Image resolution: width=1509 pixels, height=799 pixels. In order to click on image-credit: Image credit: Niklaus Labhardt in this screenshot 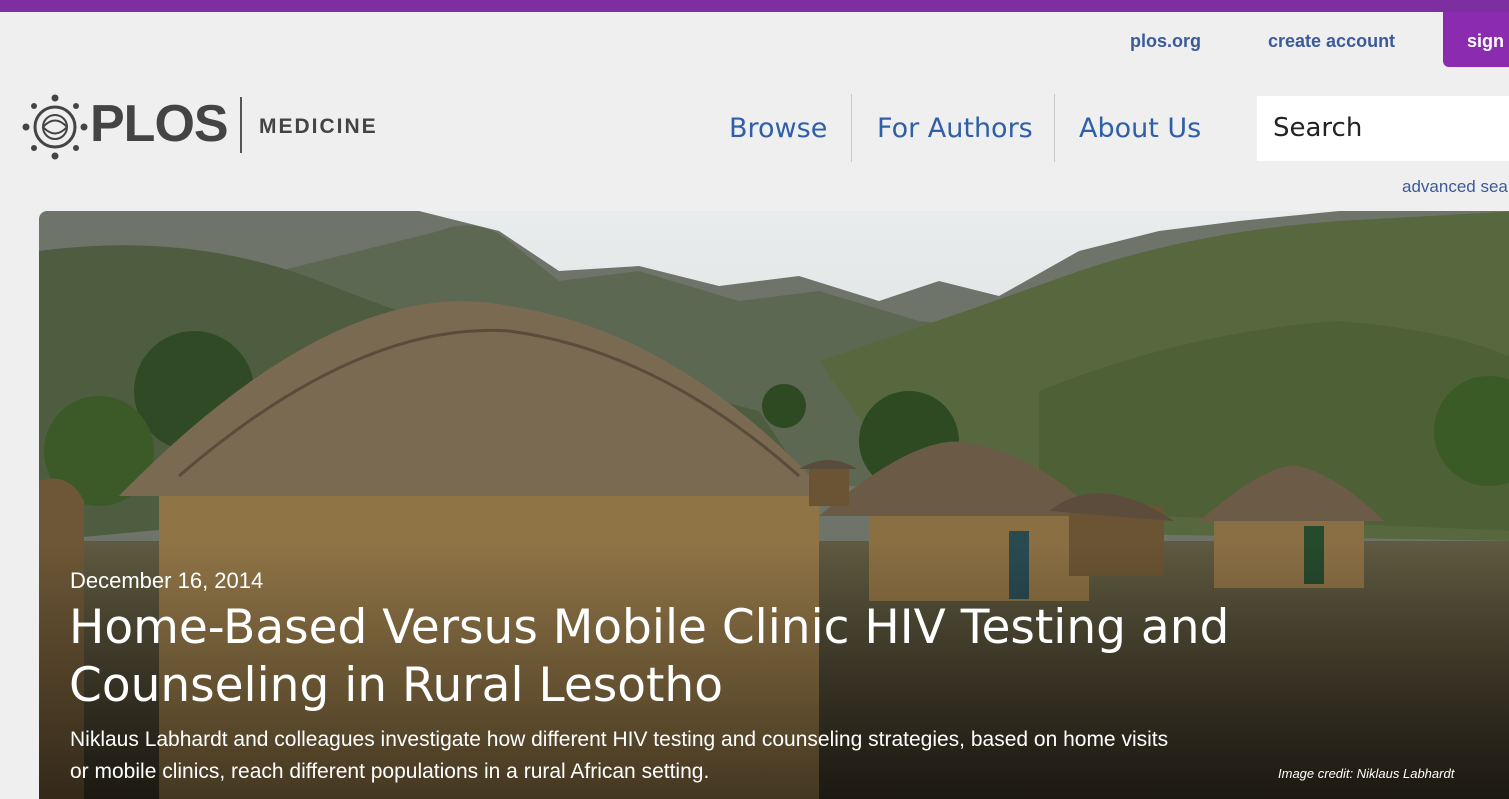, I will do `click(1366, 773)`.